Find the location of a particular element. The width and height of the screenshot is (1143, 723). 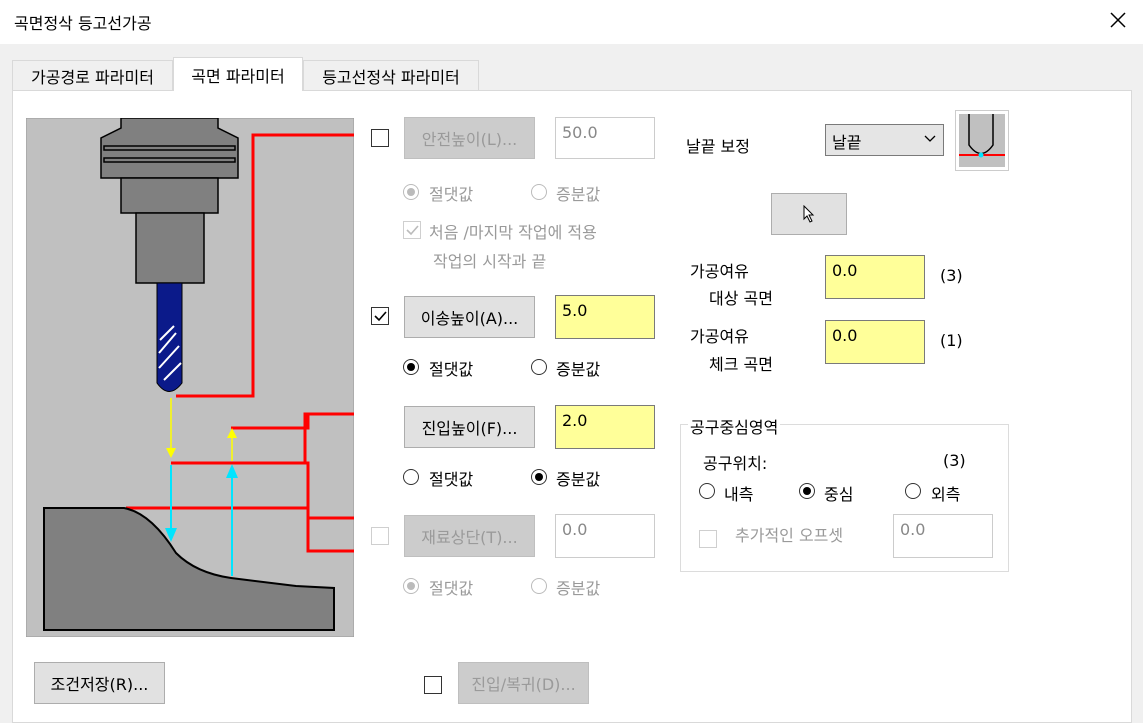

outside-radio is located at coordinates (913, 491).